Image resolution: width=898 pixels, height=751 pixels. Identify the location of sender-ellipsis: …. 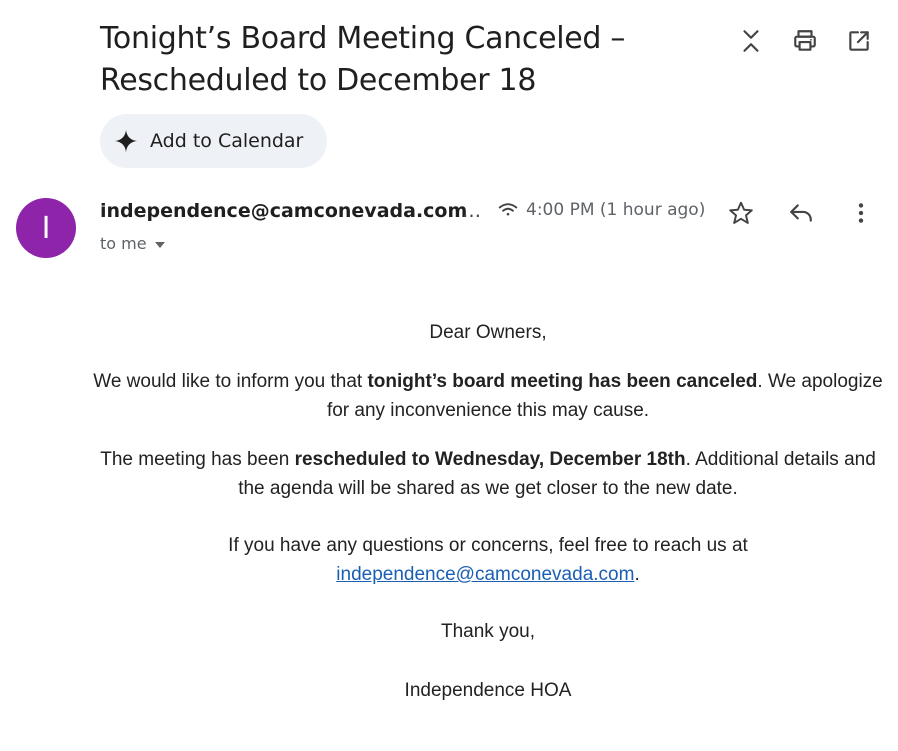
(471, 211).